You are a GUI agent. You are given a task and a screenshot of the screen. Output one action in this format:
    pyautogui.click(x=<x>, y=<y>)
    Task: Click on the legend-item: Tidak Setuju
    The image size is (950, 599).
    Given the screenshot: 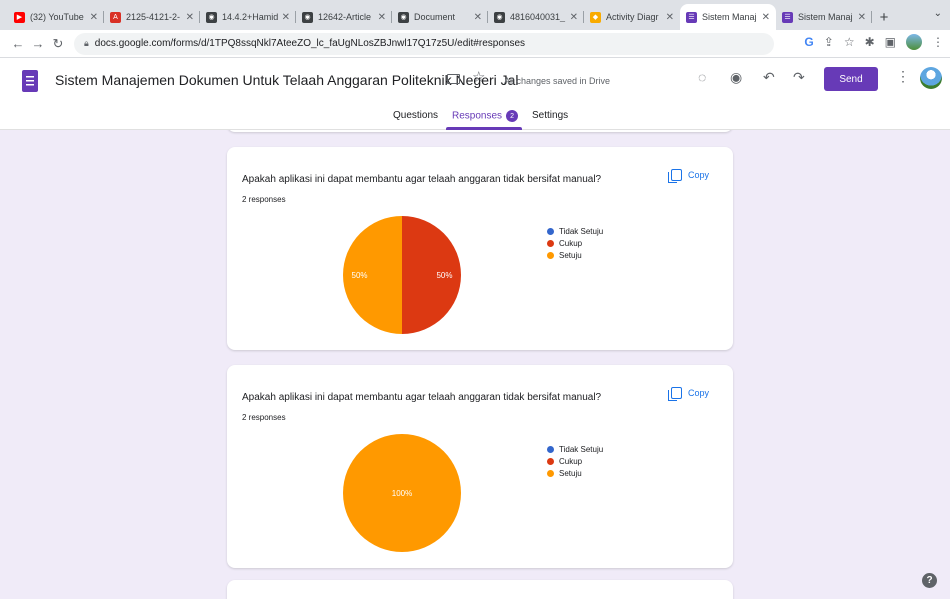 What is the action you would take?
    pyautogui.click(x=575, y=231)
    